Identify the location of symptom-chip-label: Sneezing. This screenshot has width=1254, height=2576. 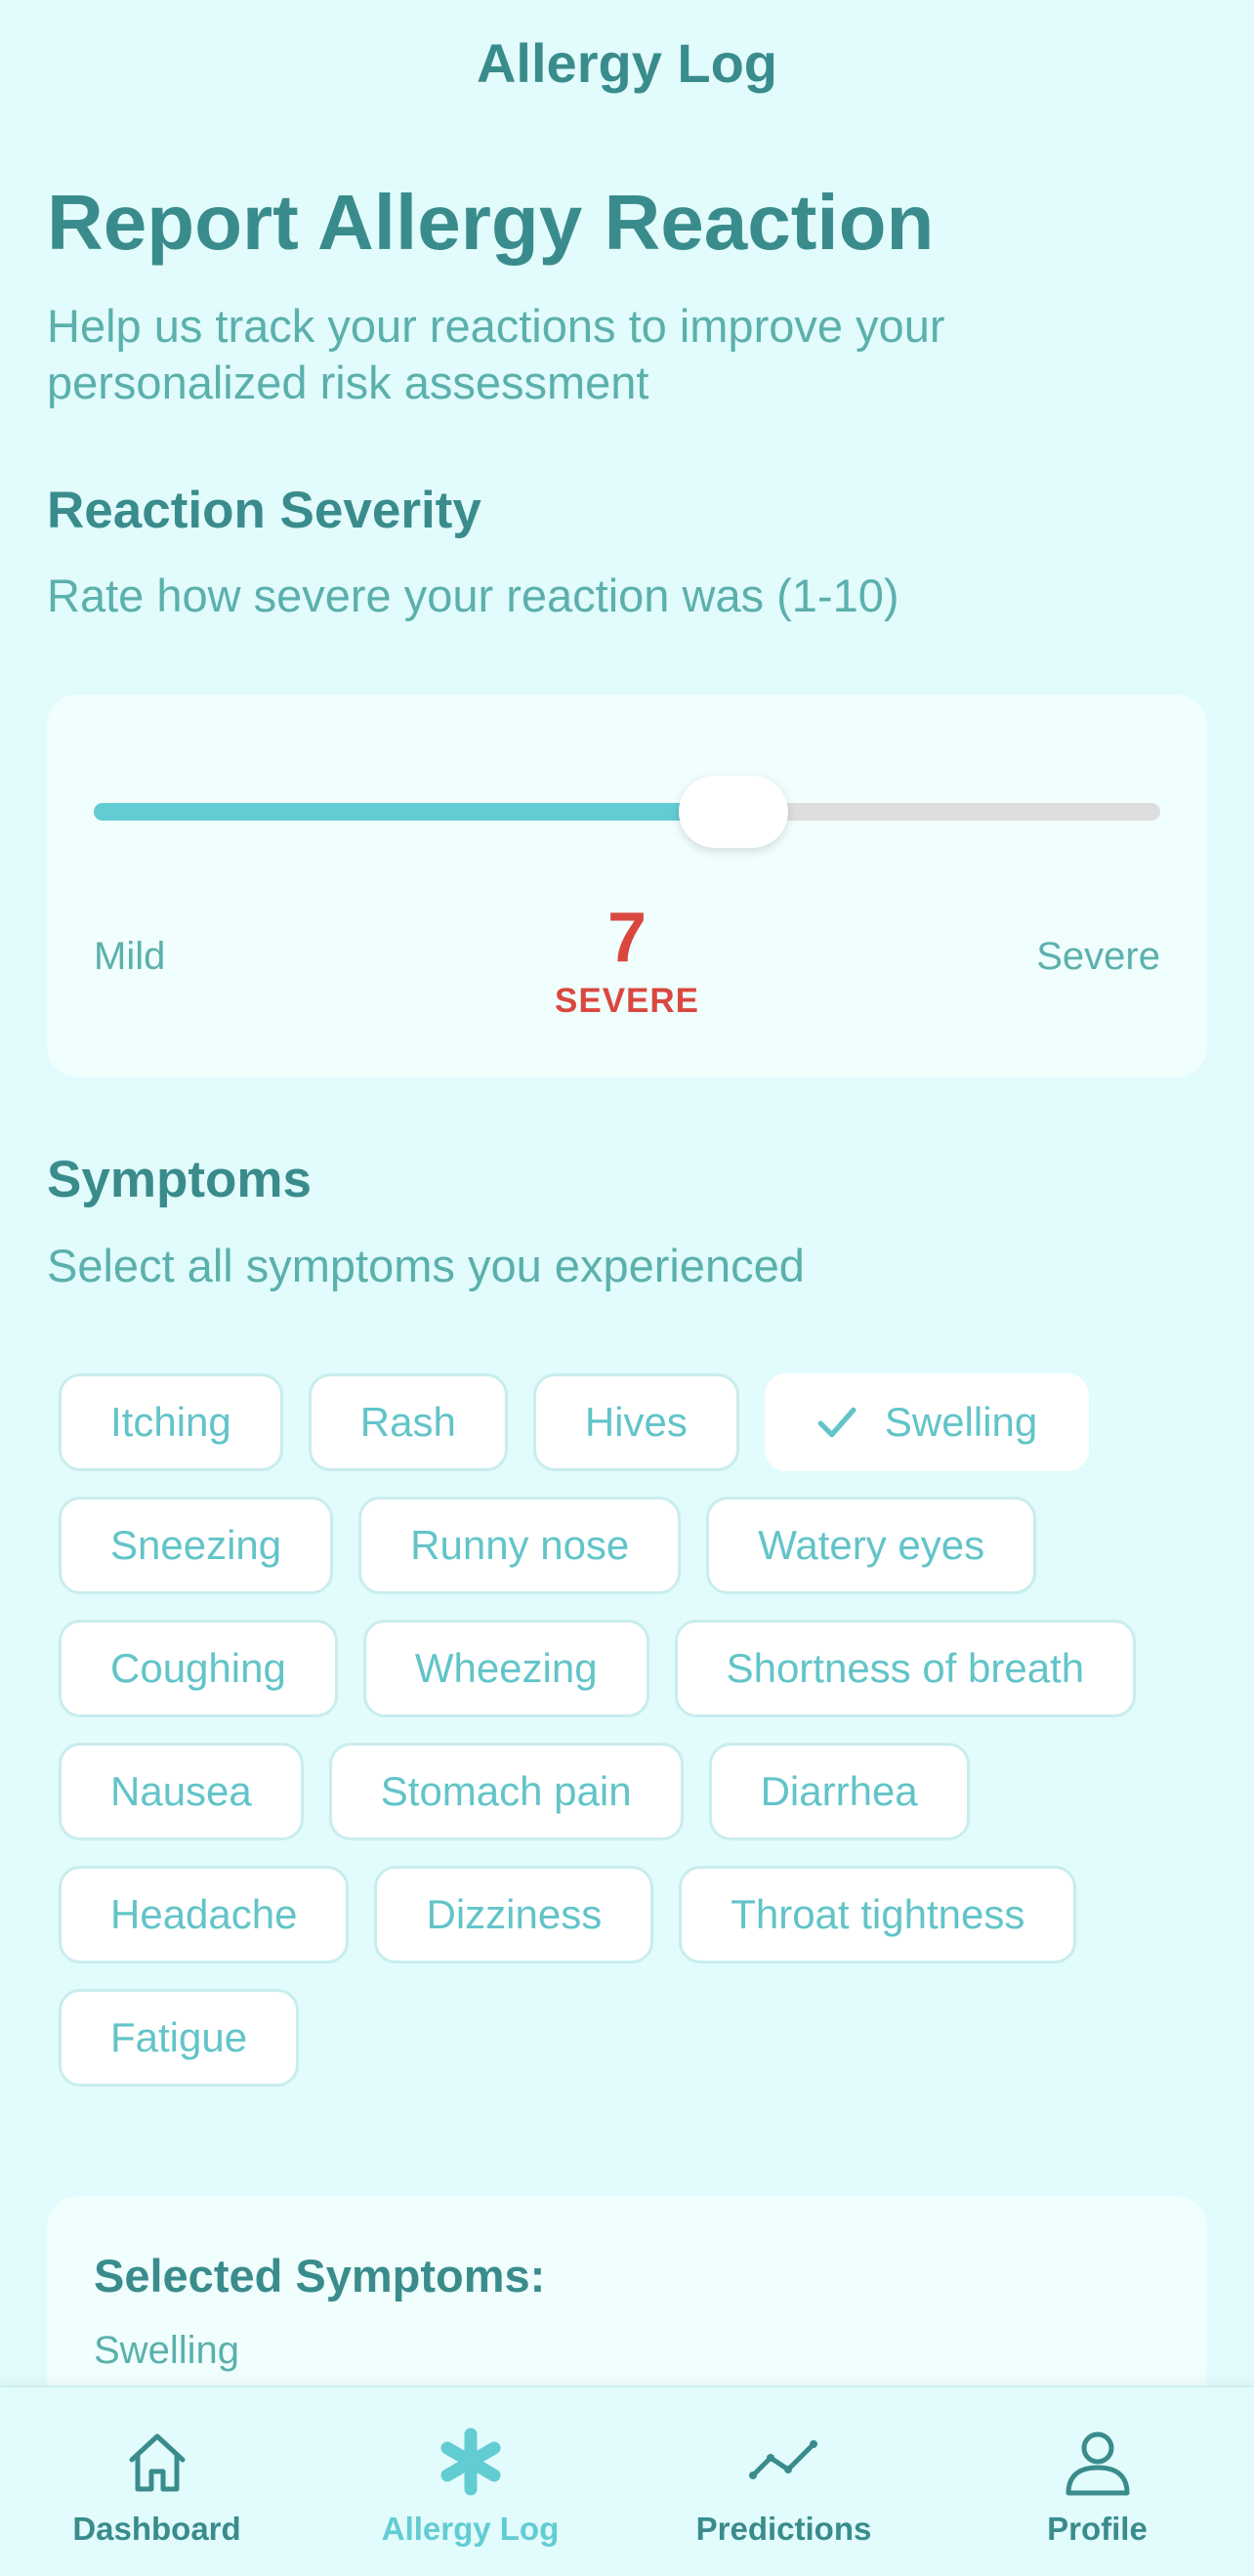
(196, 1545).